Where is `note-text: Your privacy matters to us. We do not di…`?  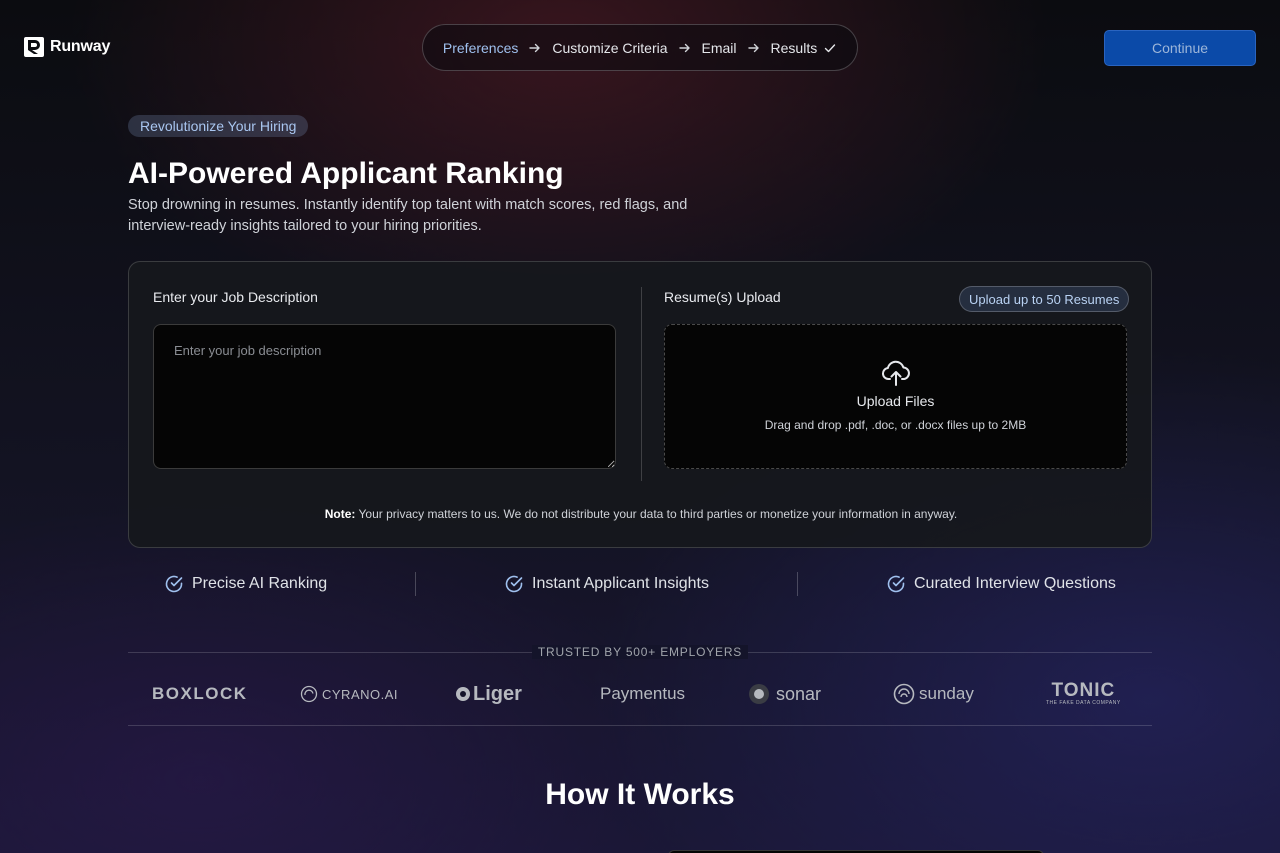
note-text: Your privacy matters to us. We do not di… is located at coordinates (656, 514).